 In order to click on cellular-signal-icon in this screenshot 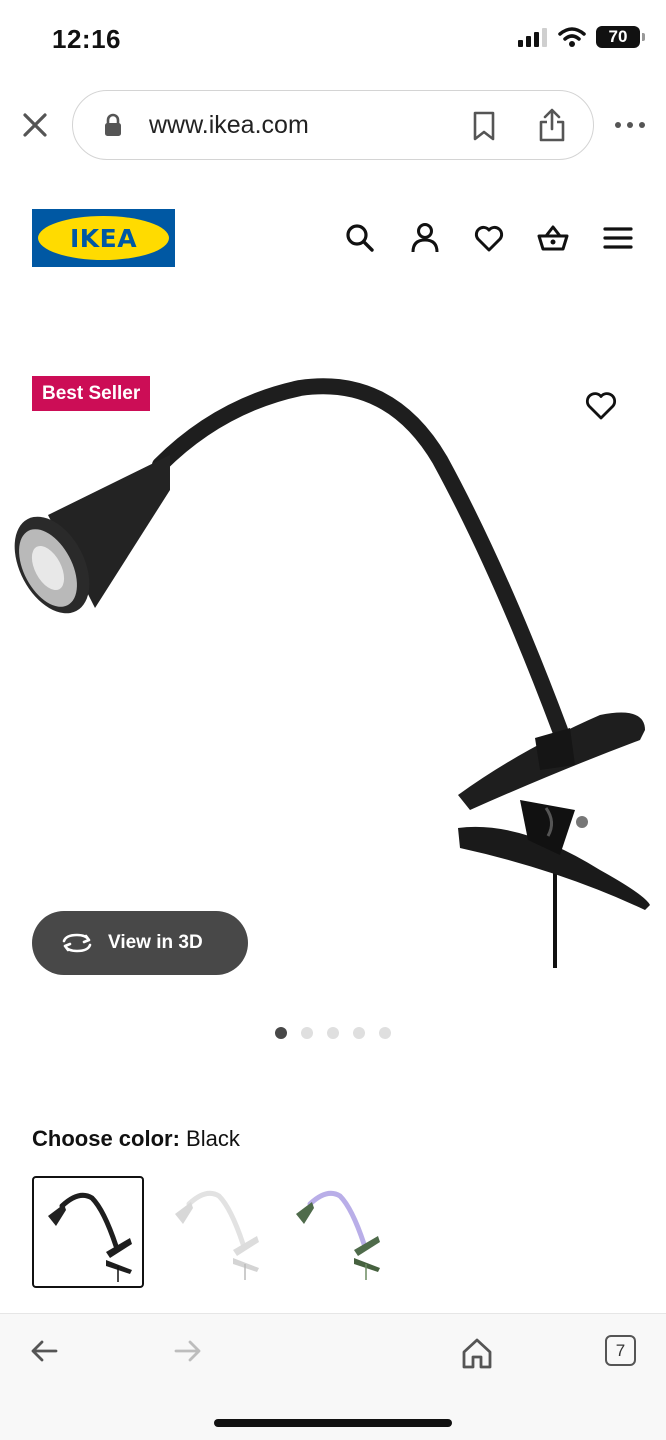, I will do `click(532, 37)`.